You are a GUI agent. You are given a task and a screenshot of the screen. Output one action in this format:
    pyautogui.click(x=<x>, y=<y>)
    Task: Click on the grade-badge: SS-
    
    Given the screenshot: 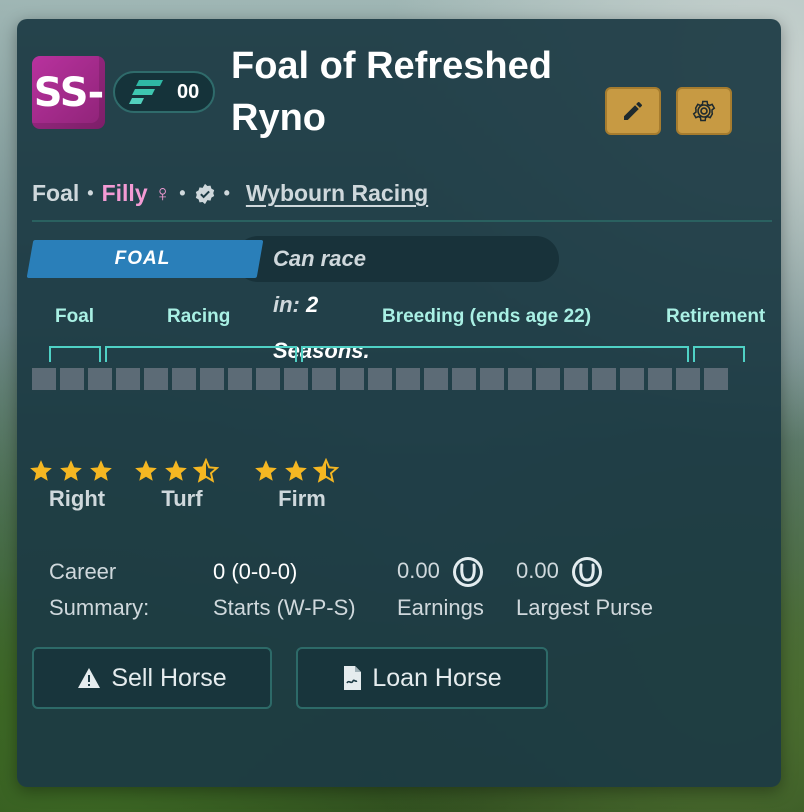 What is the action you would take?
    pyautogui.click(x=68, y=92)
    